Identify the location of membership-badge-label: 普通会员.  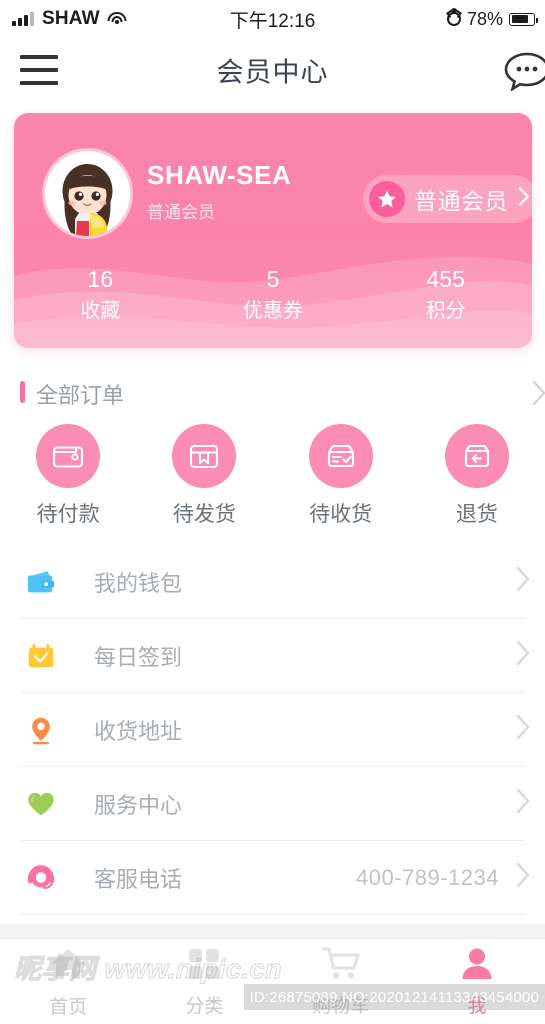
(461, 201).